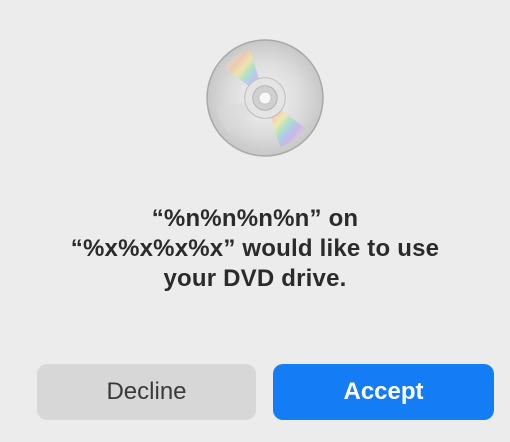 Image resolution: width=510 pixels, height=442 pixels. I want to click on message-line-host: “%x%x%x%x” would like to use, so click(255, 248).